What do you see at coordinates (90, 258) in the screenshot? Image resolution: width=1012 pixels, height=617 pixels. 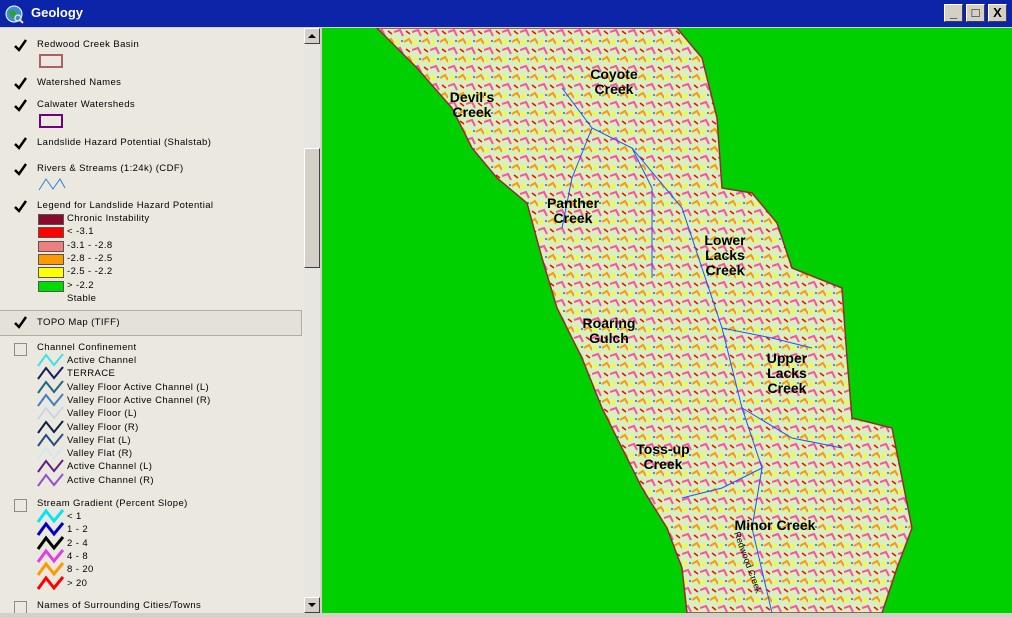 I see `legend-label: -2.8 - -2.5` at bounding box center [90, 258].